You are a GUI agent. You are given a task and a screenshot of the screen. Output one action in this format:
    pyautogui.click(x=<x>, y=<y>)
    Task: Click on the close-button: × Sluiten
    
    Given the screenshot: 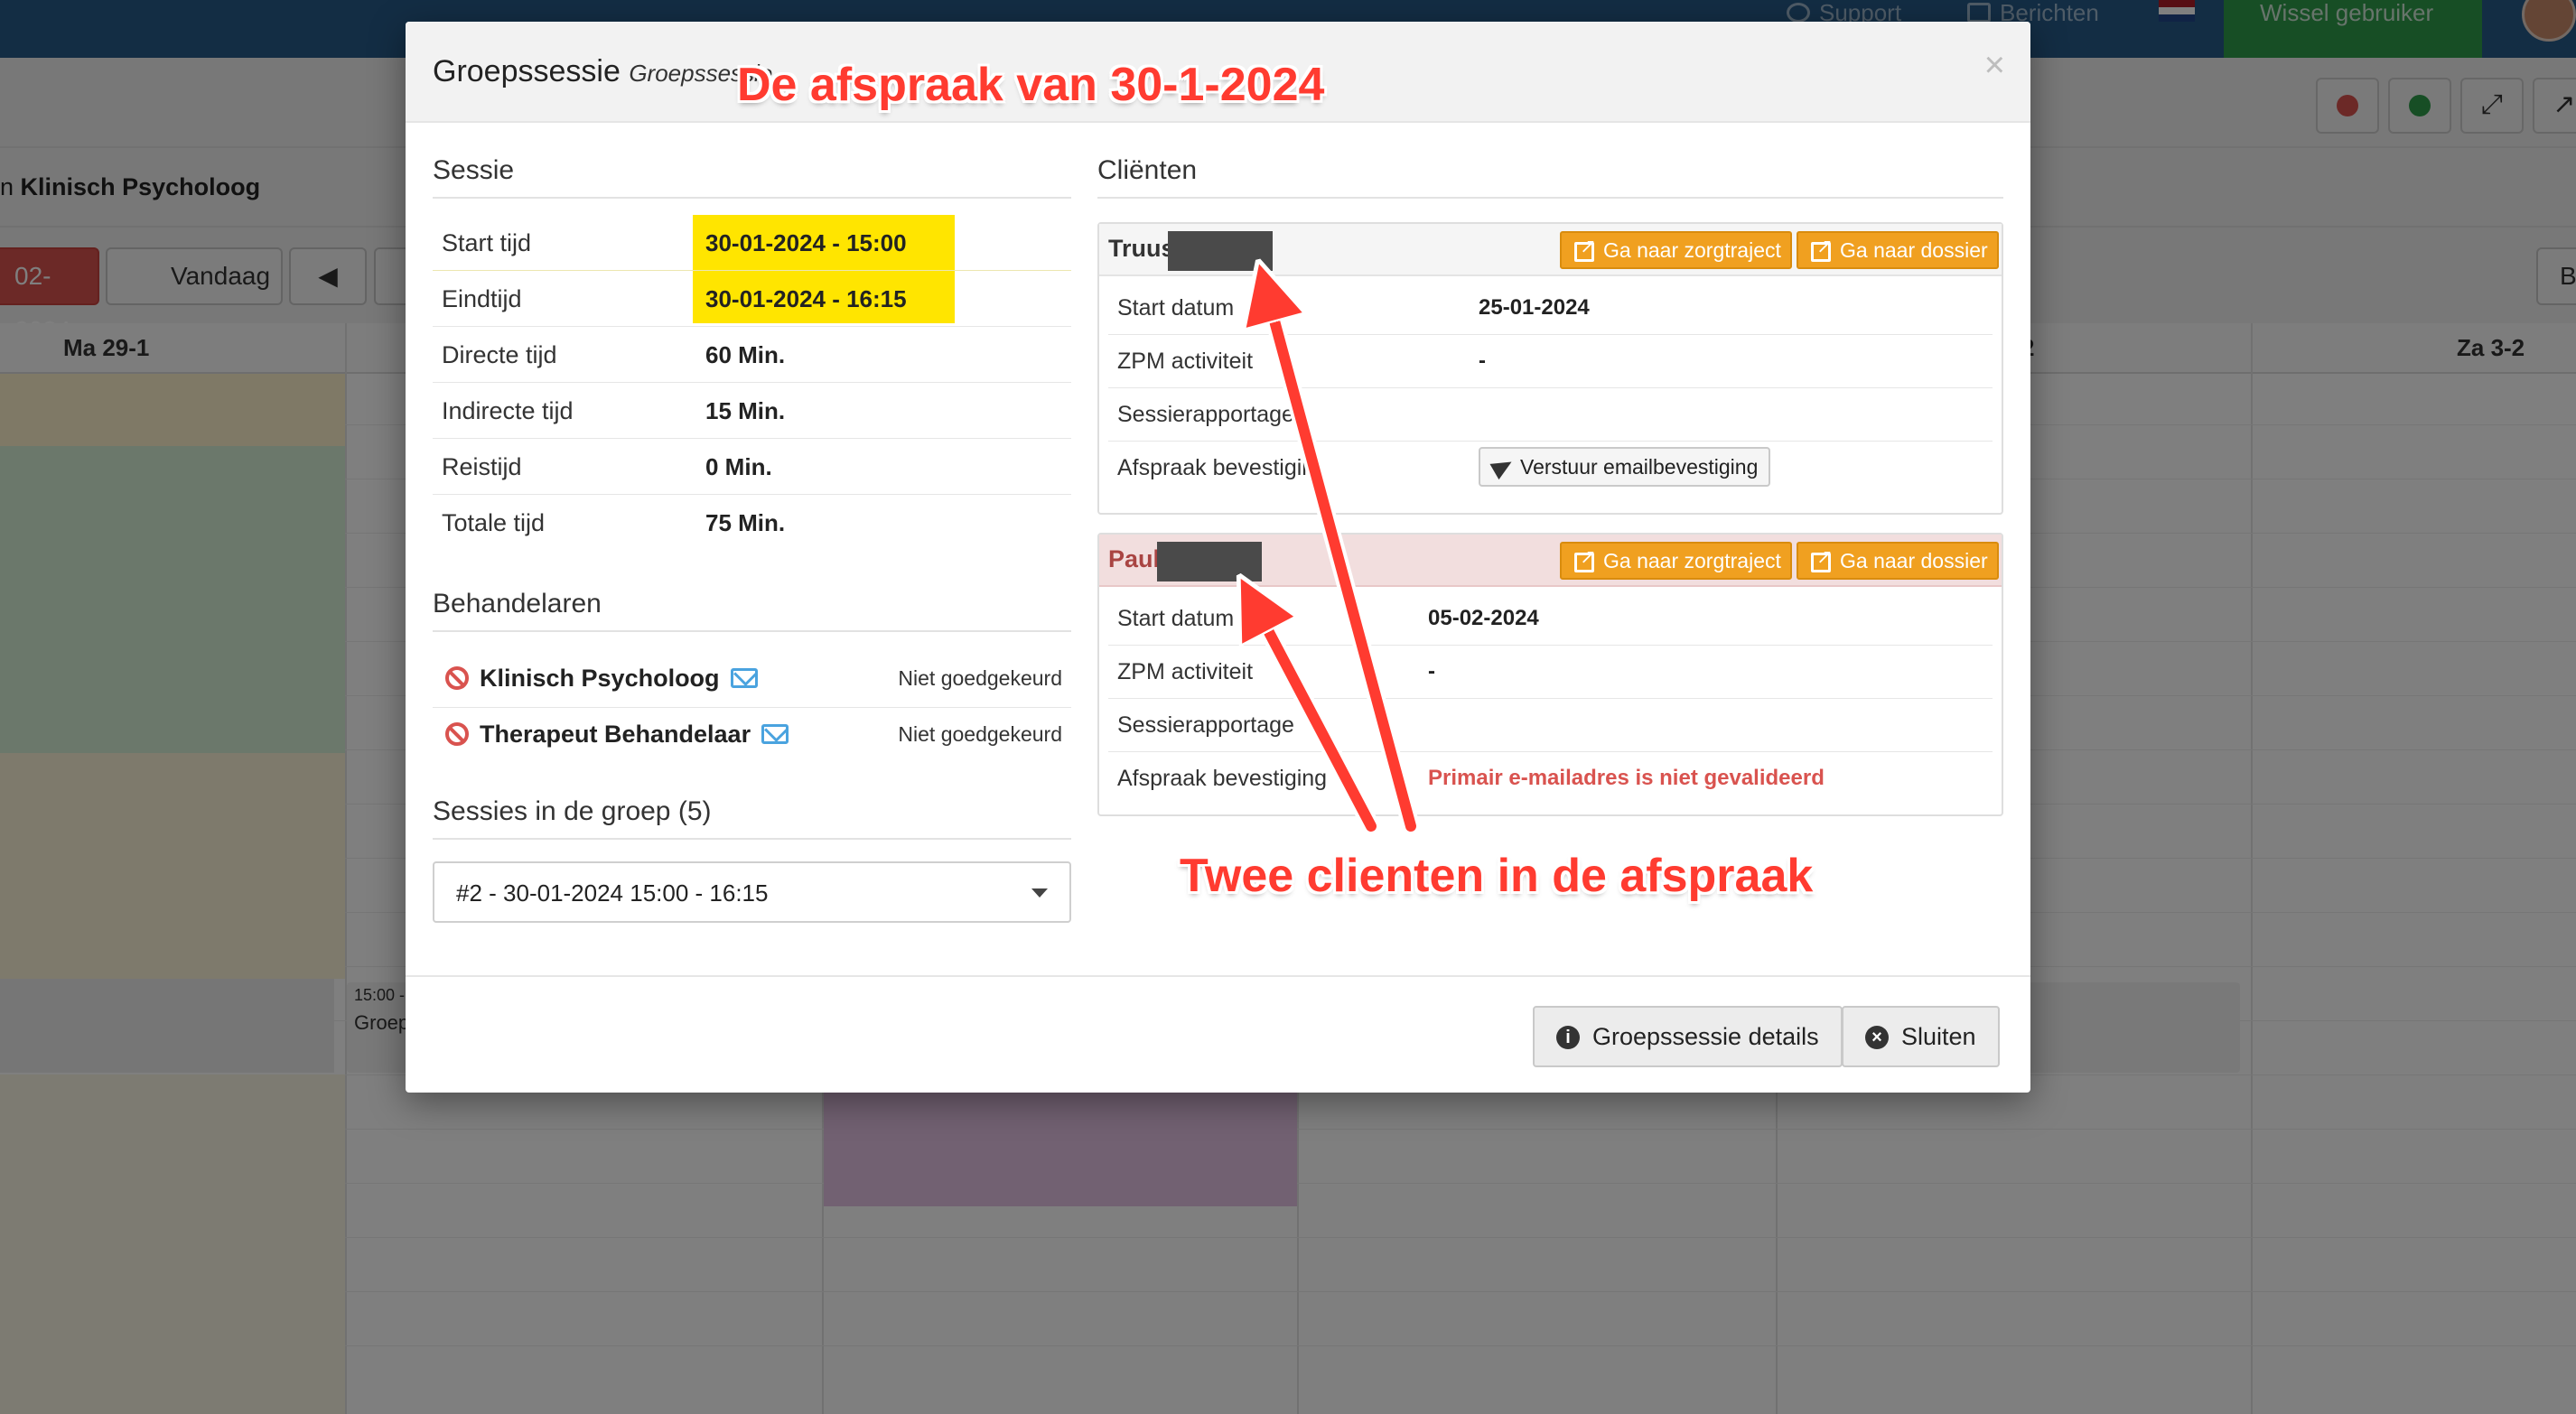 What is the action you would take?
    pyautogui.click(x=1921, y=1036)
    